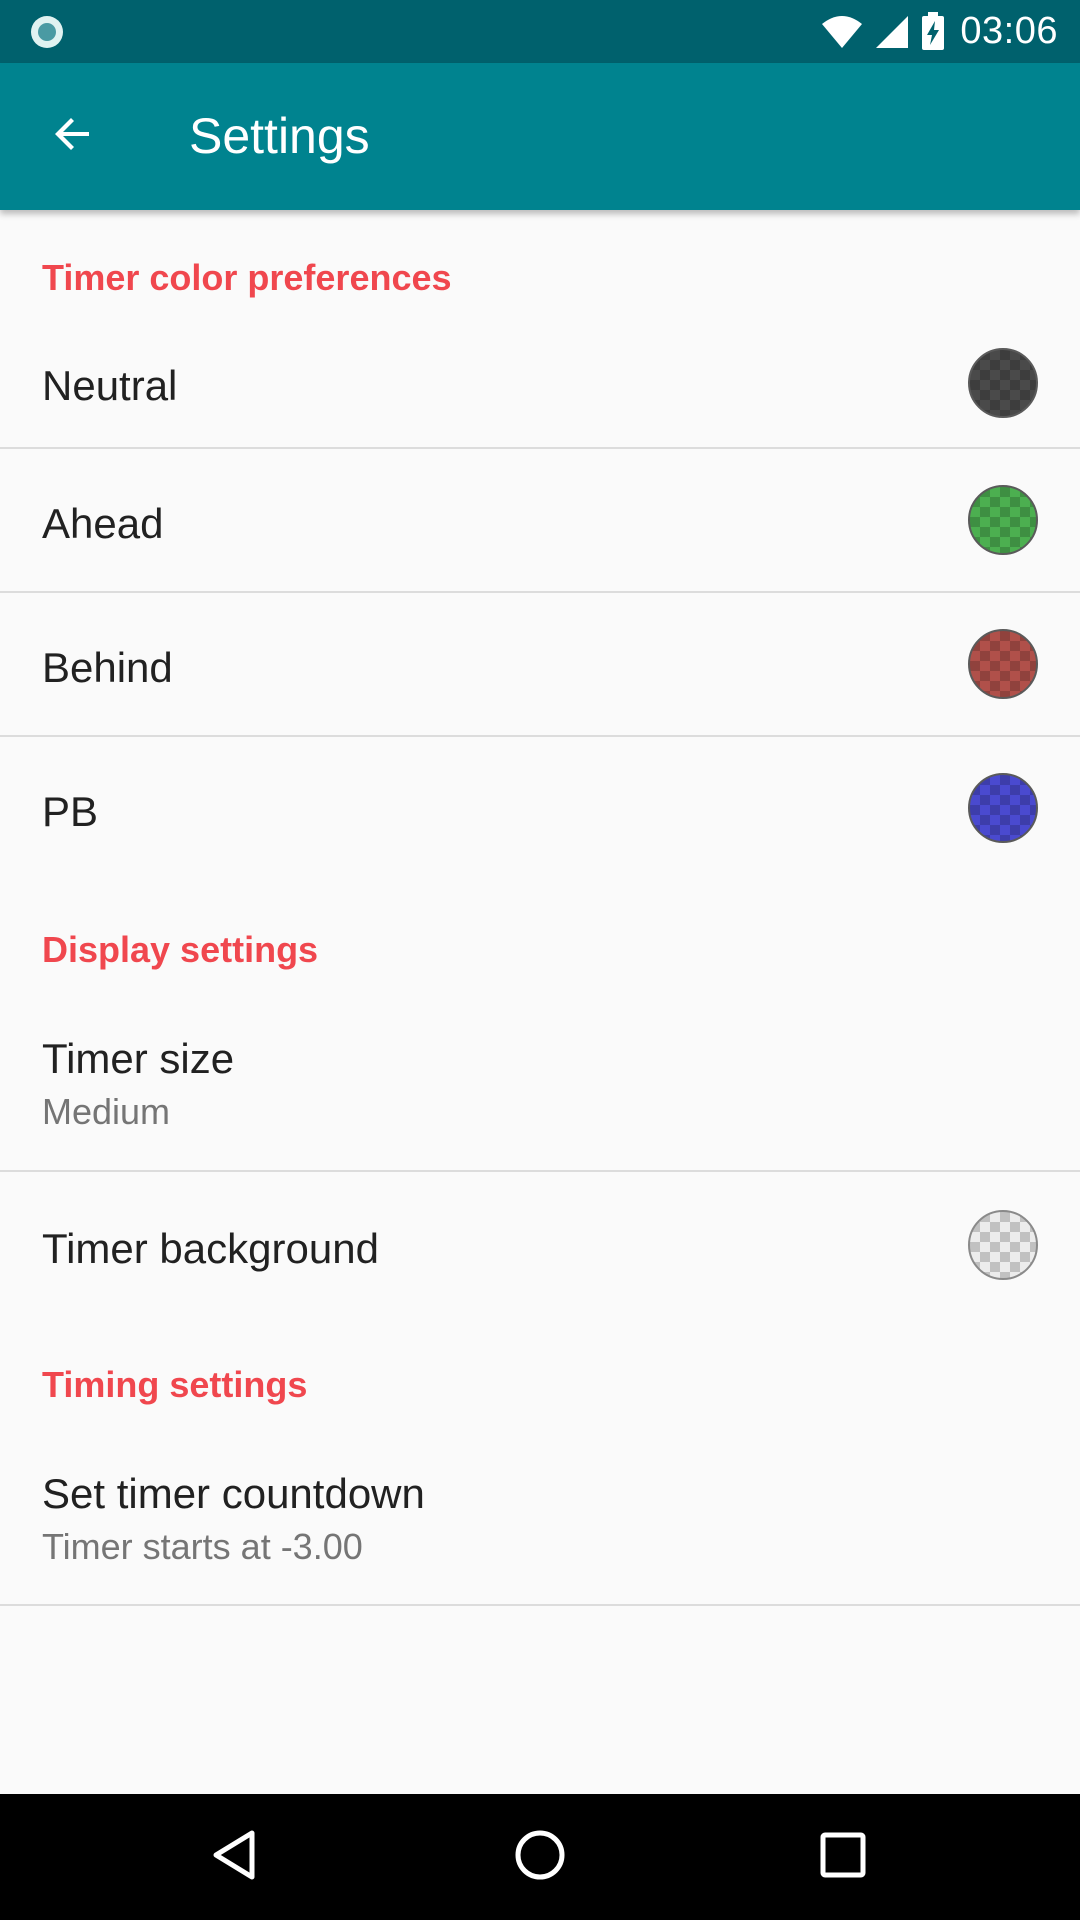 This screenshot has width=1080, height=1920. I want to click on pref-title: Ahead, so click(103, 523).